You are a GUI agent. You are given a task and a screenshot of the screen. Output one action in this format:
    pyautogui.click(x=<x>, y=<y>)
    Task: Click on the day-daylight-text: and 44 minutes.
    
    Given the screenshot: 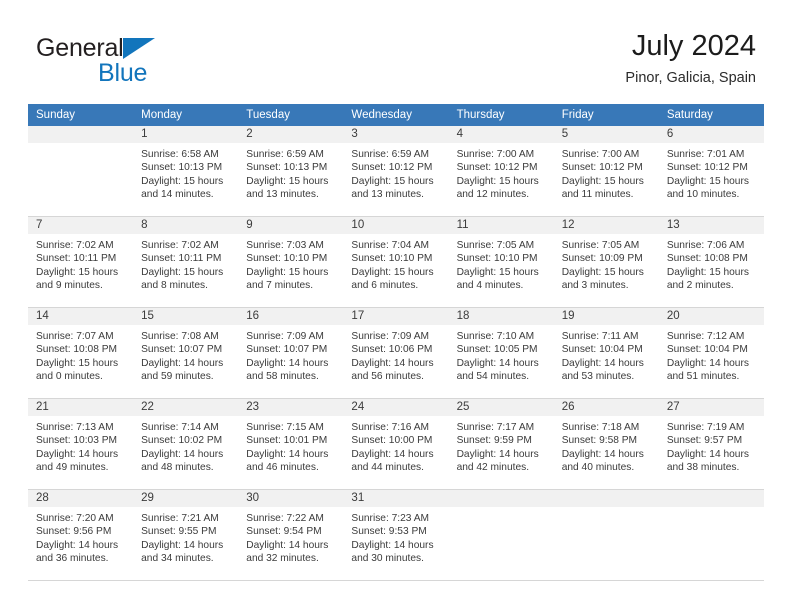 What is the action you would take?
    pyautogui.click(x=387, y=468)
    